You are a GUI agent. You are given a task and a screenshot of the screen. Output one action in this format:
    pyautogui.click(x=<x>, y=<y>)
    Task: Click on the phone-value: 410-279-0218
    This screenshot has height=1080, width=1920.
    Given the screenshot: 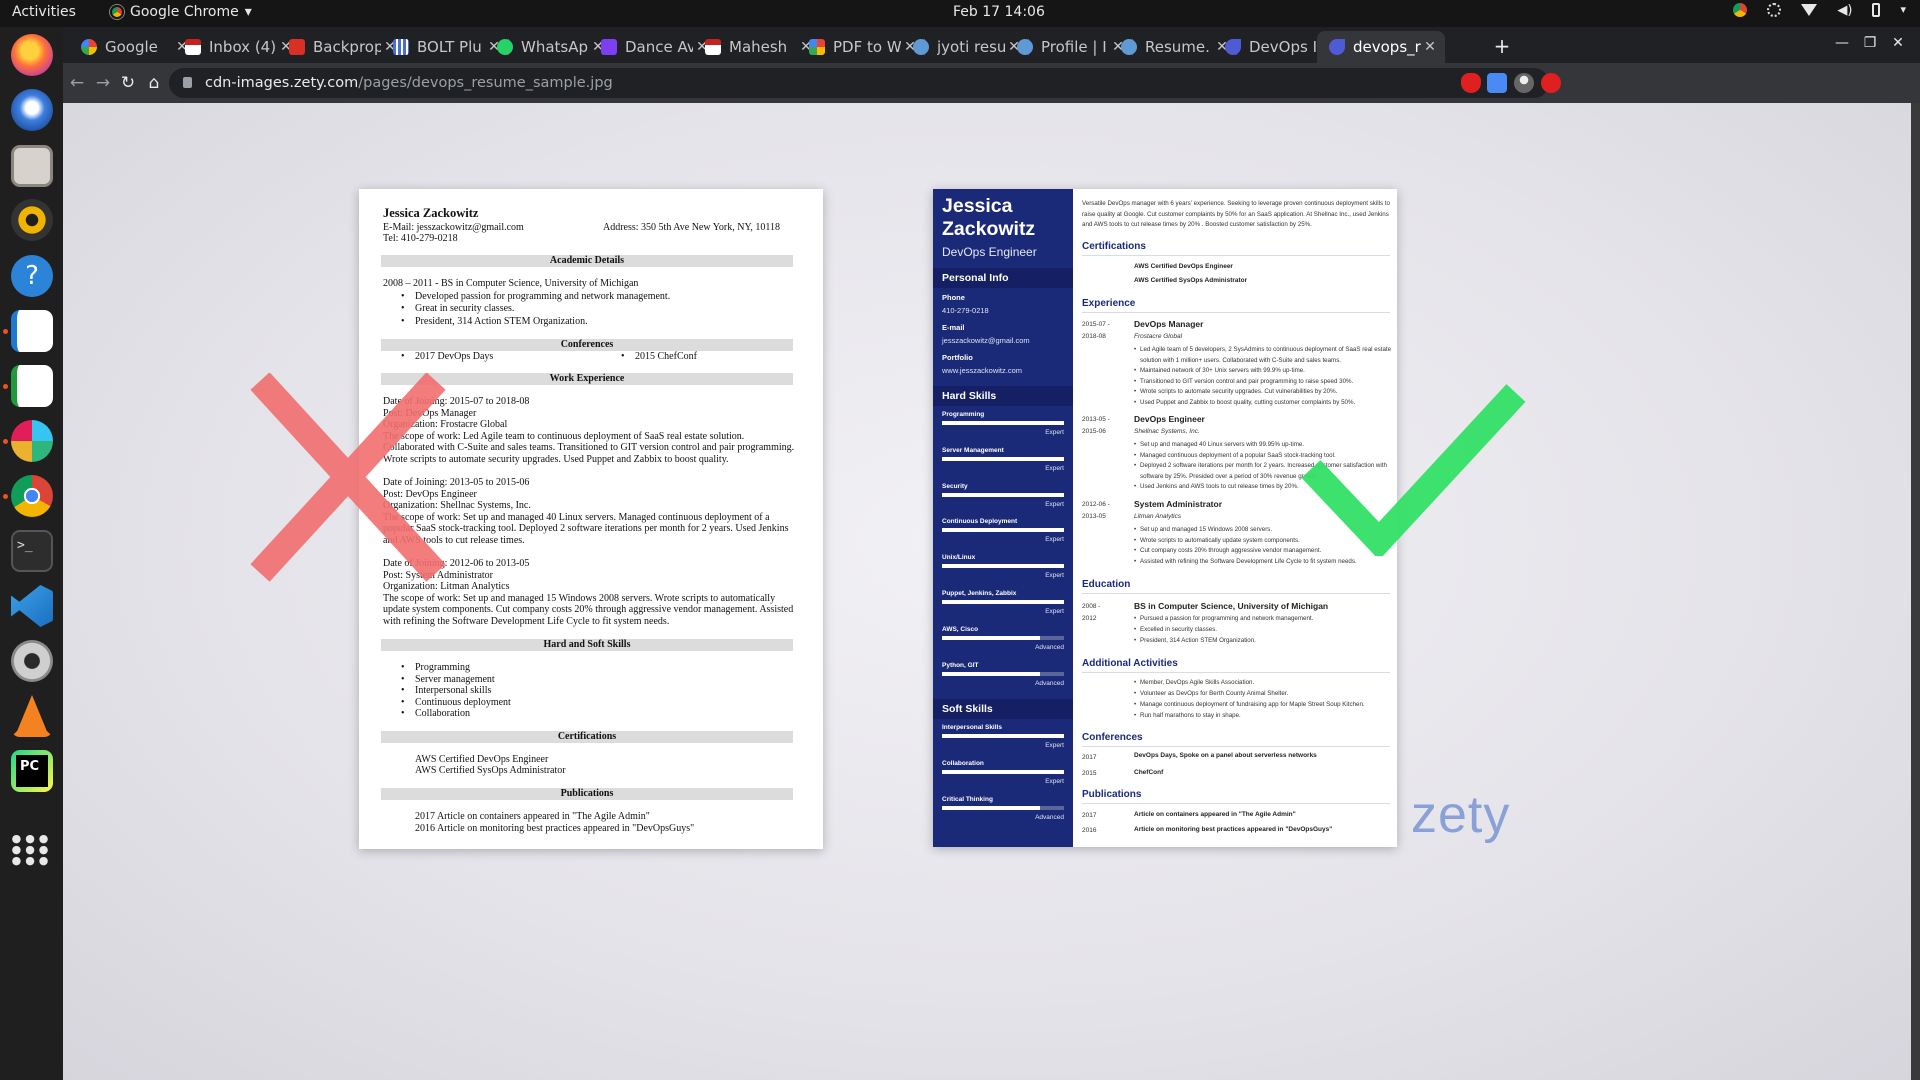 What is the action you would take?
    pyautogui.click(x=965, y=310)
    